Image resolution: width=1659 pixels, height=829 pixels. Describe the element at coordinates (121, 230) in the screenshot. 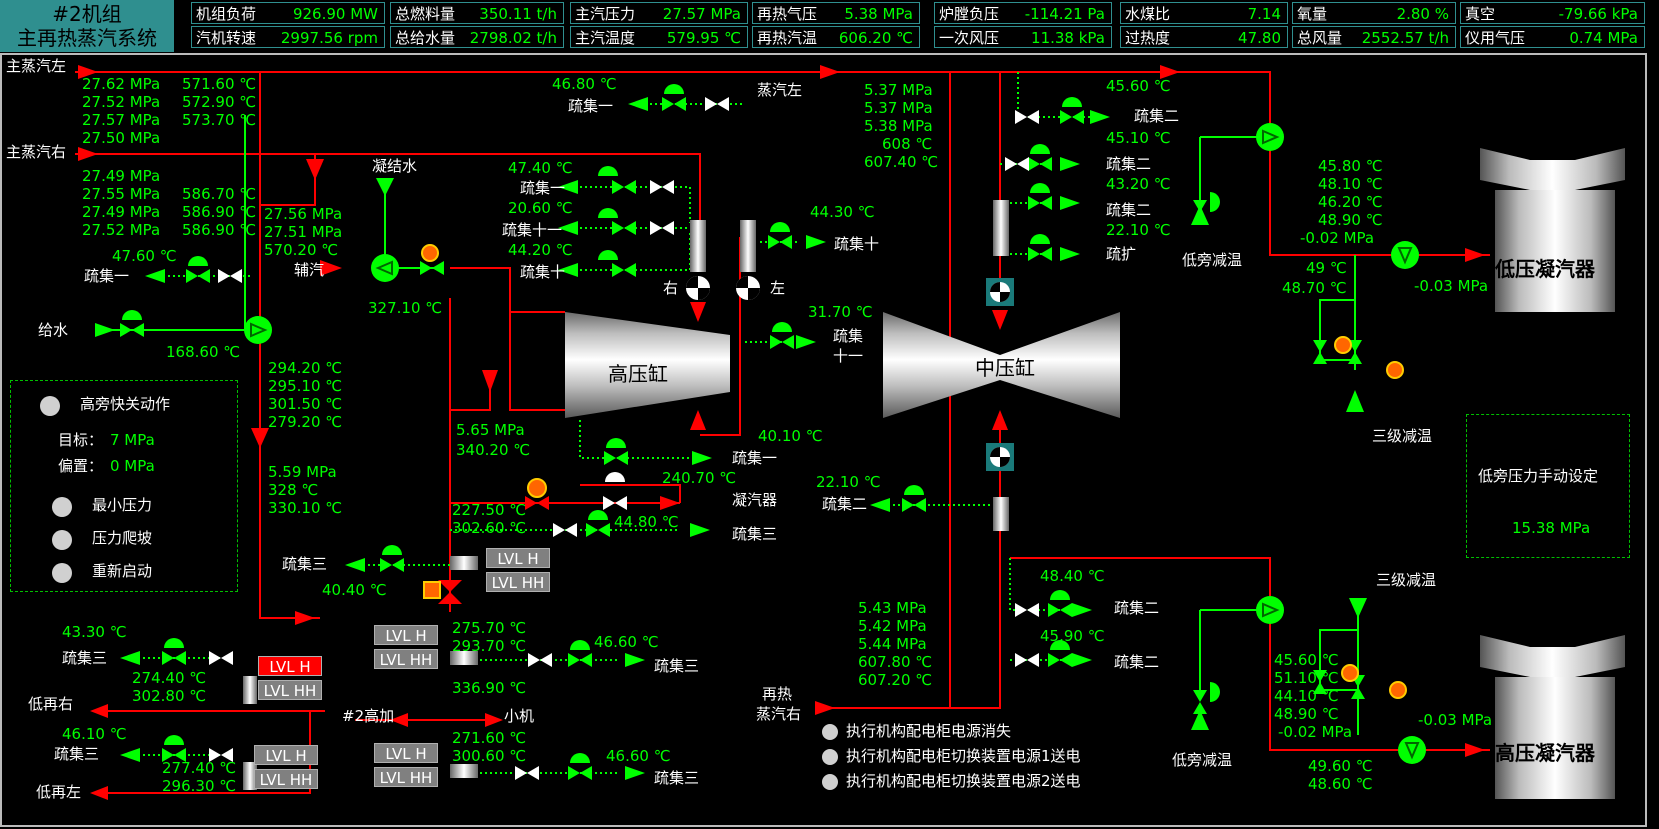

I see `ms-right-p-3: 27.52 MPa` at that location.